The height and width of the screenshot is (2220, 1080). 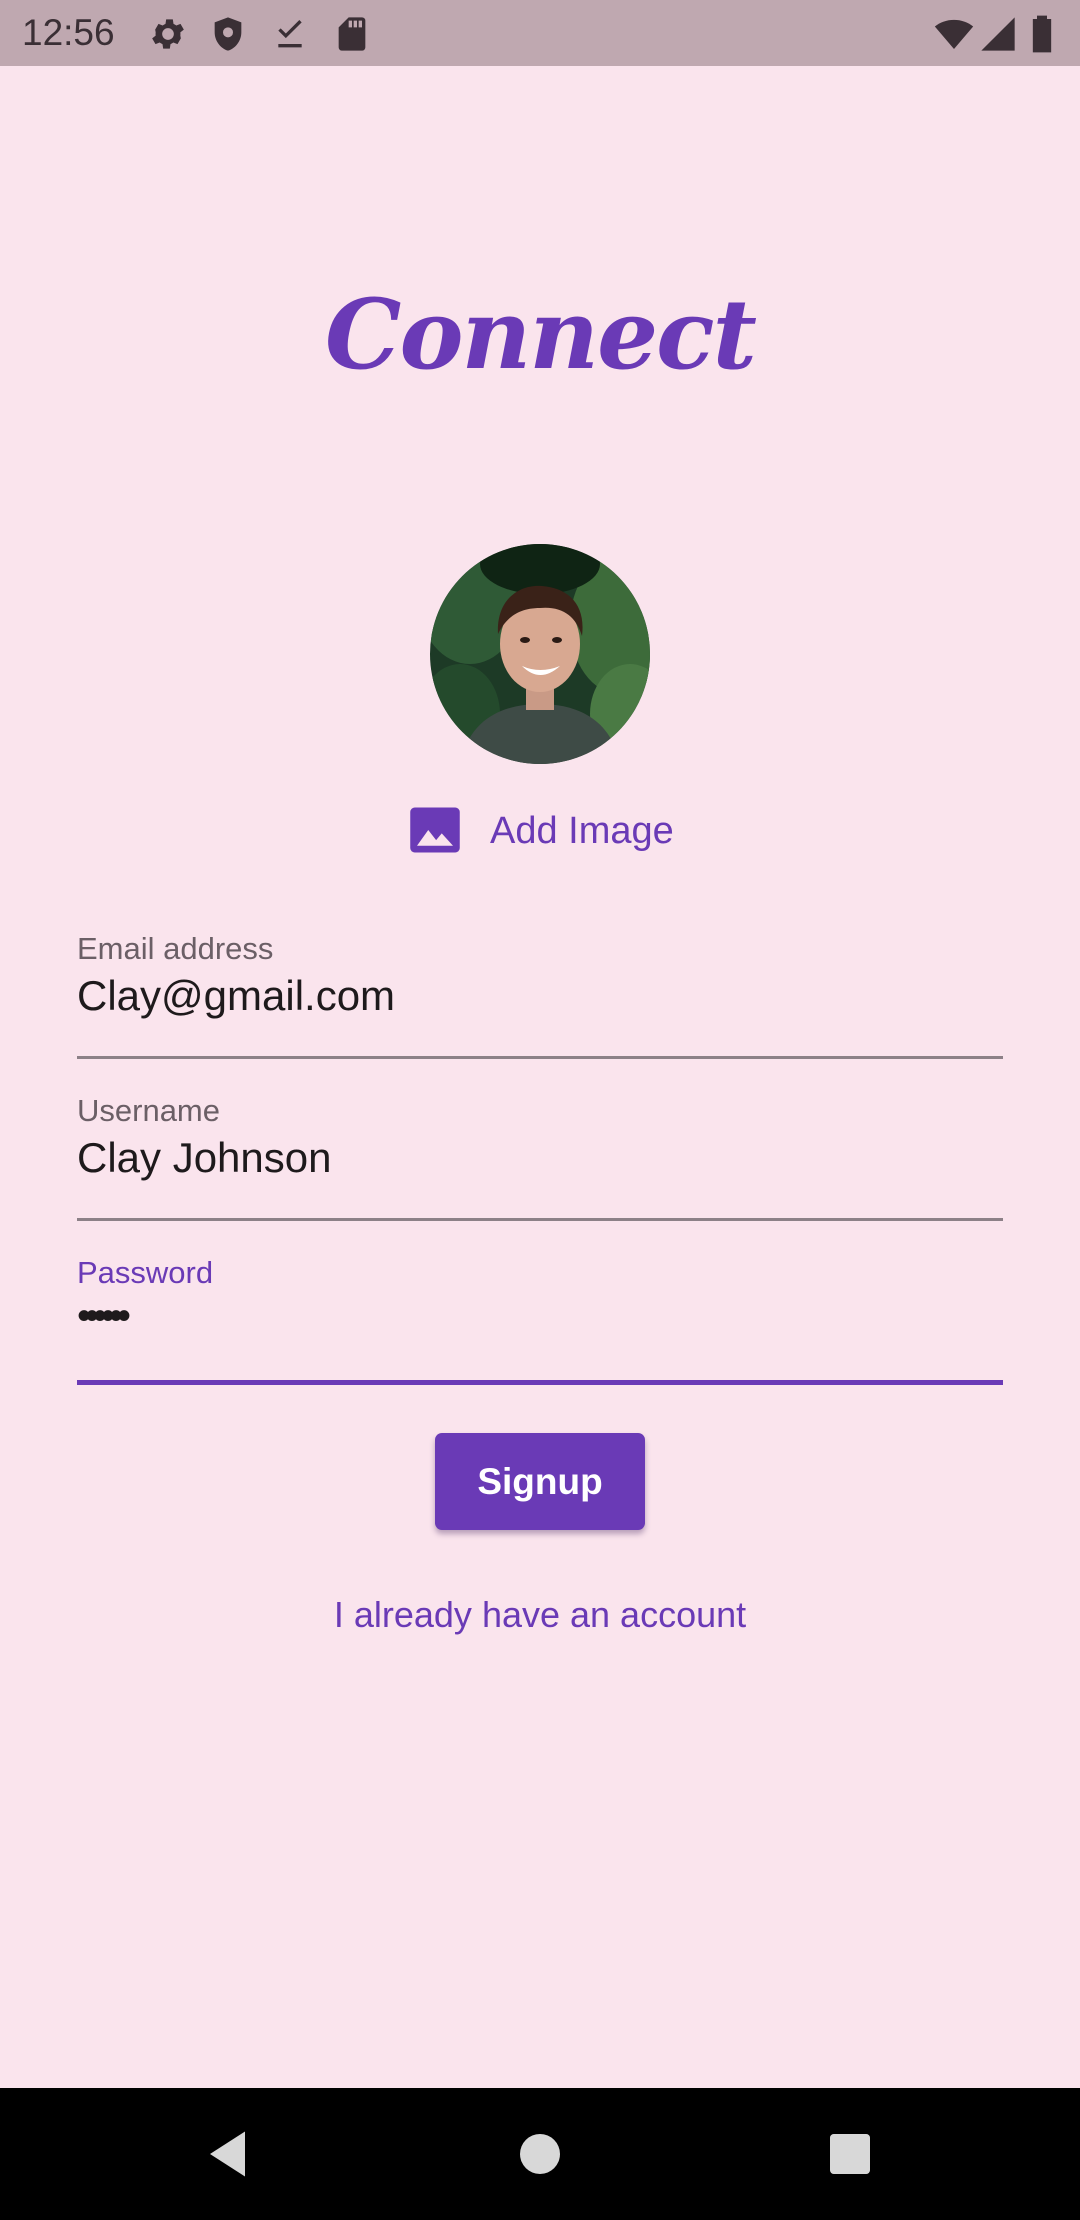 I want to click on username-field-label: Username, so click(x=148, y=1110).